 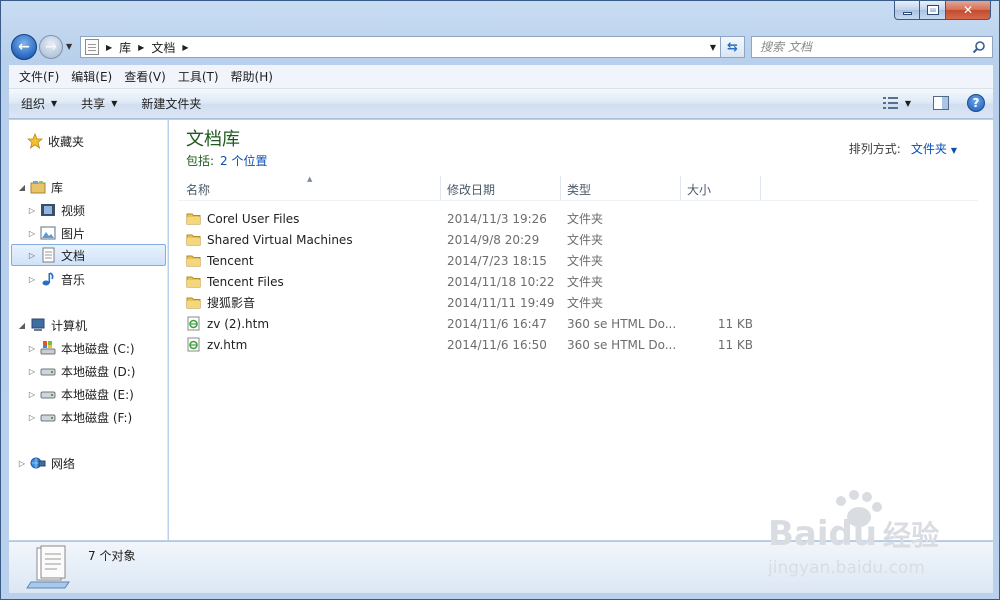 I want to click on forward-arrow-icon: →, so click(x=51, y=47).